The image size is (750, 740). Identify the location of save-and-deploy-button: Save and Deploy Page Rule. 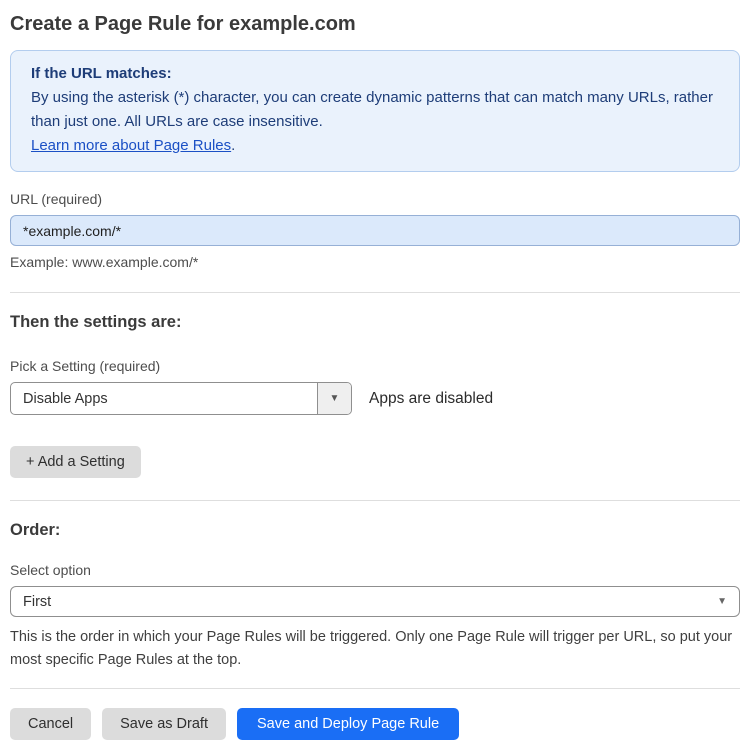
(348, 724).